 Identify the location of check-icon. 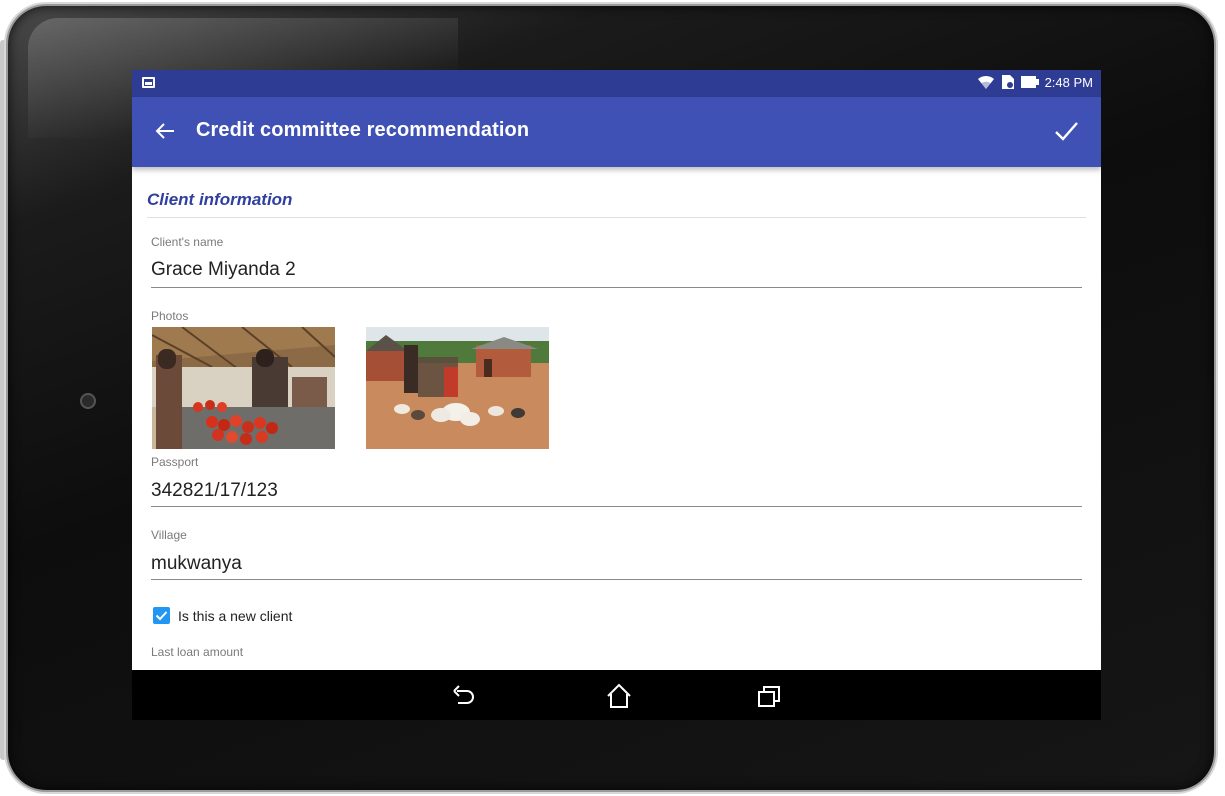
(1066, 131).